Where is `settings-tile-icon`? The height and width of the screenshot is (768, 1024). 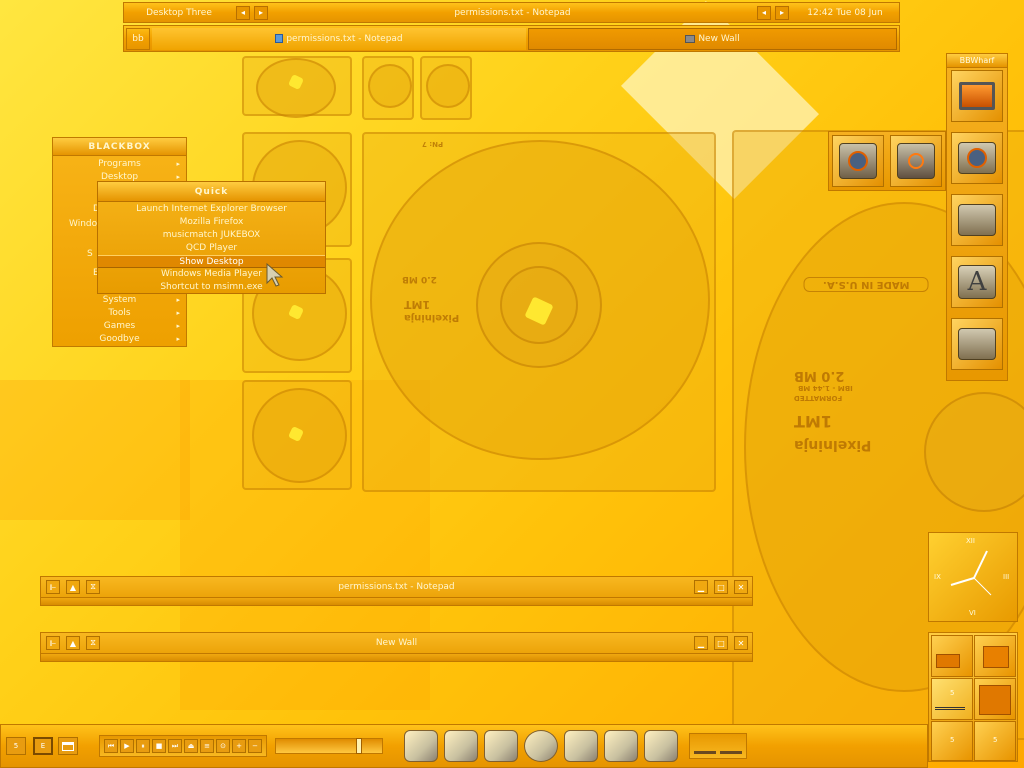 settings-tile-icon is located at coordinates (916, 161).